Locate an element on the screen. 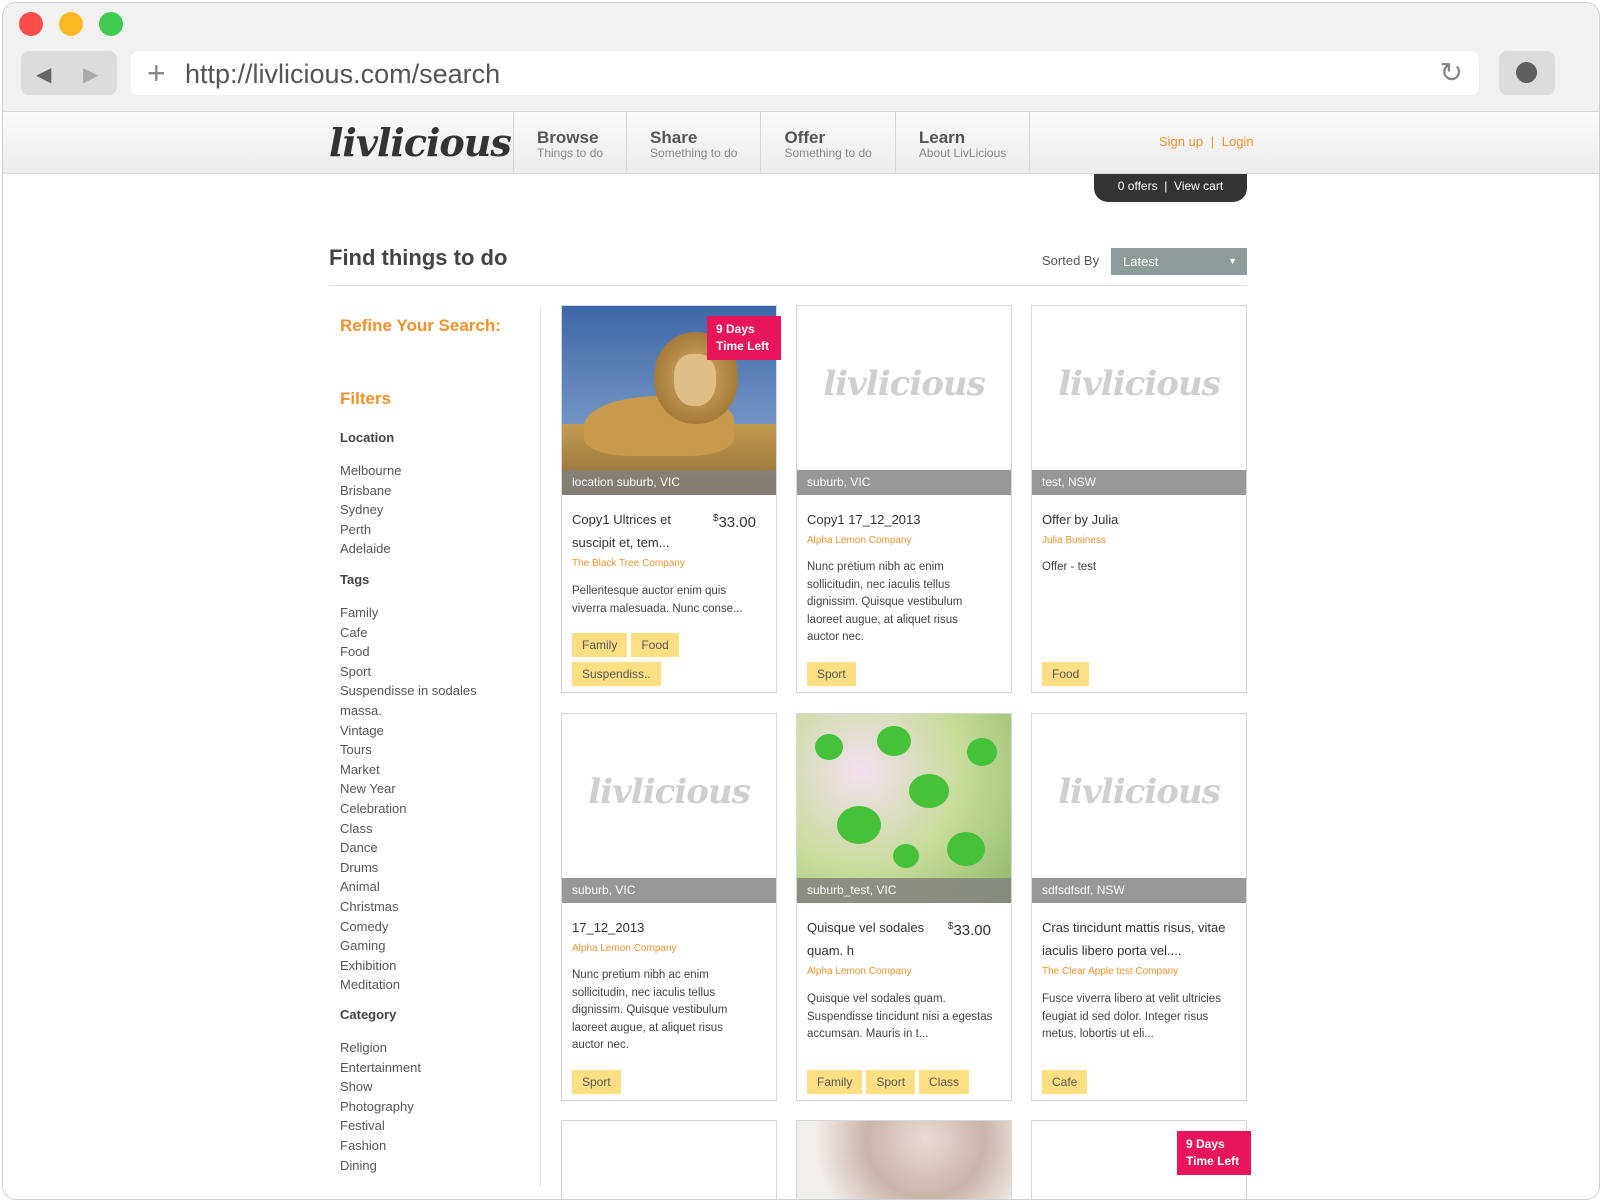 This screenshot has width=1604, height=1204. filter-tag: Exhibition is located at coordinates (435, 966).